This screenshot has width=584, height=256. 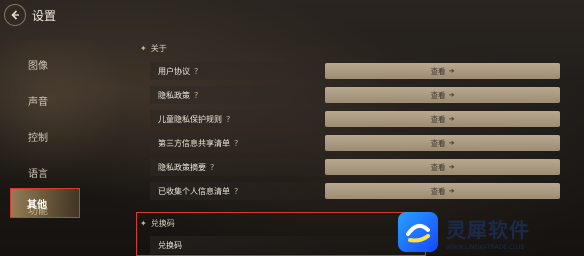 I want to click on section-about-title: 关于, so click(x=158, y=48).